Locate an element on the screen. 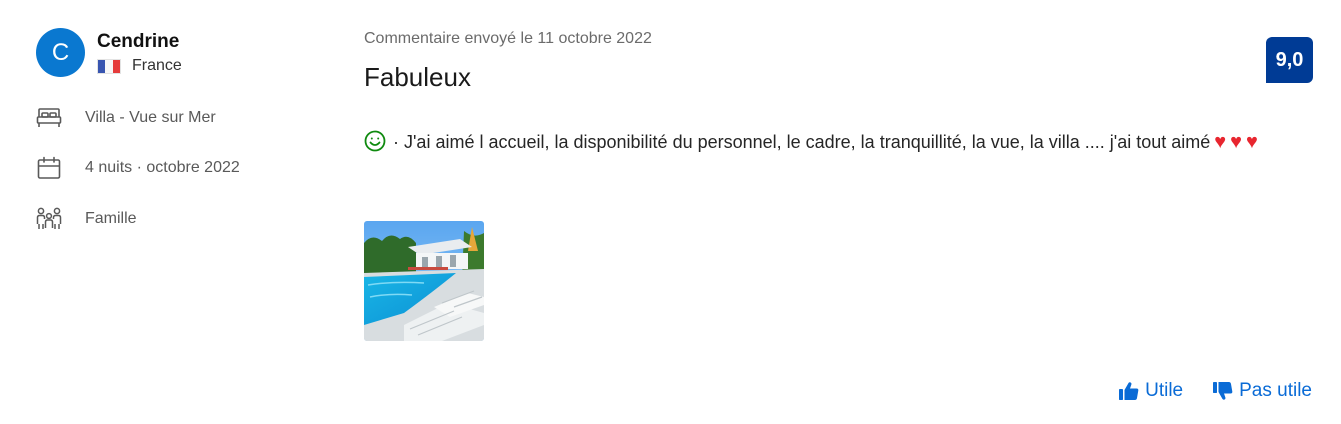  reviewer-info: Cendrine France is located at coordinates (139, 52).